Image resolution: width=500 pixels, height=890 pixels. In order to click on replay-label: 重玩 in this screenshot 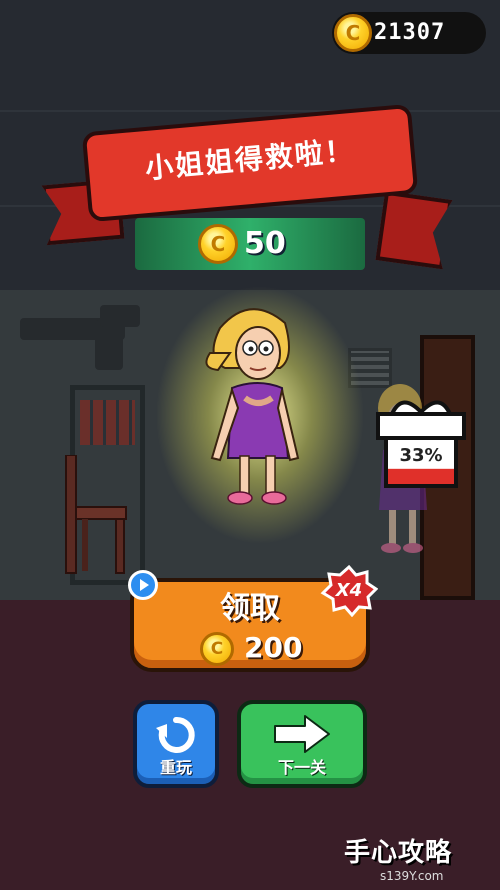, I will do `click(175, 767)`.